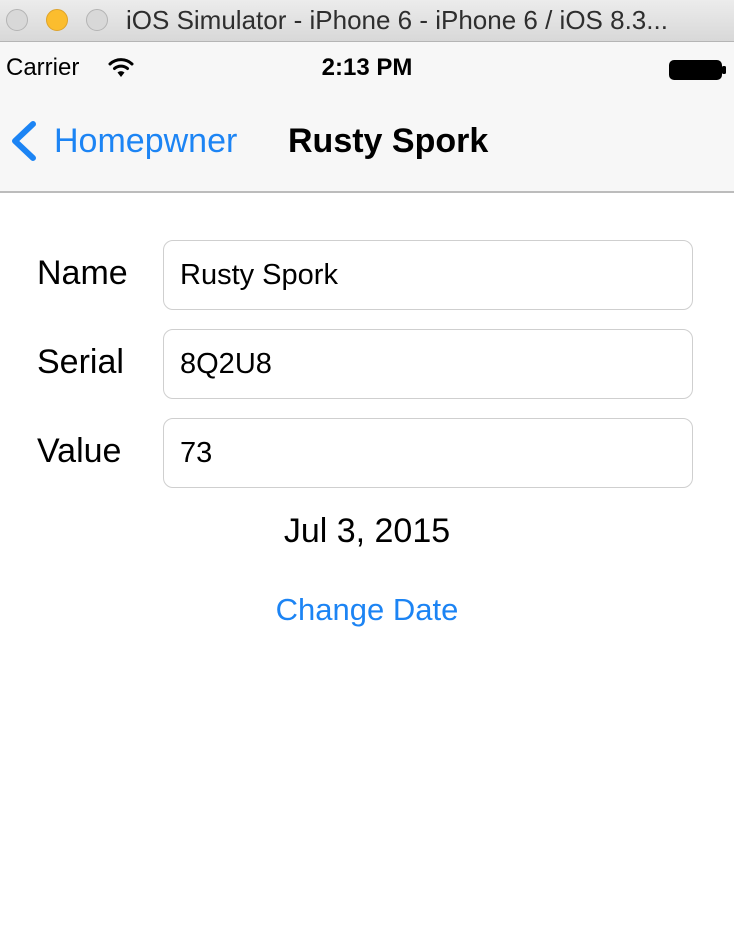  Describe the element at coordinates (97, 20) in the screenshot. I see `window-zoom-button` at that location.